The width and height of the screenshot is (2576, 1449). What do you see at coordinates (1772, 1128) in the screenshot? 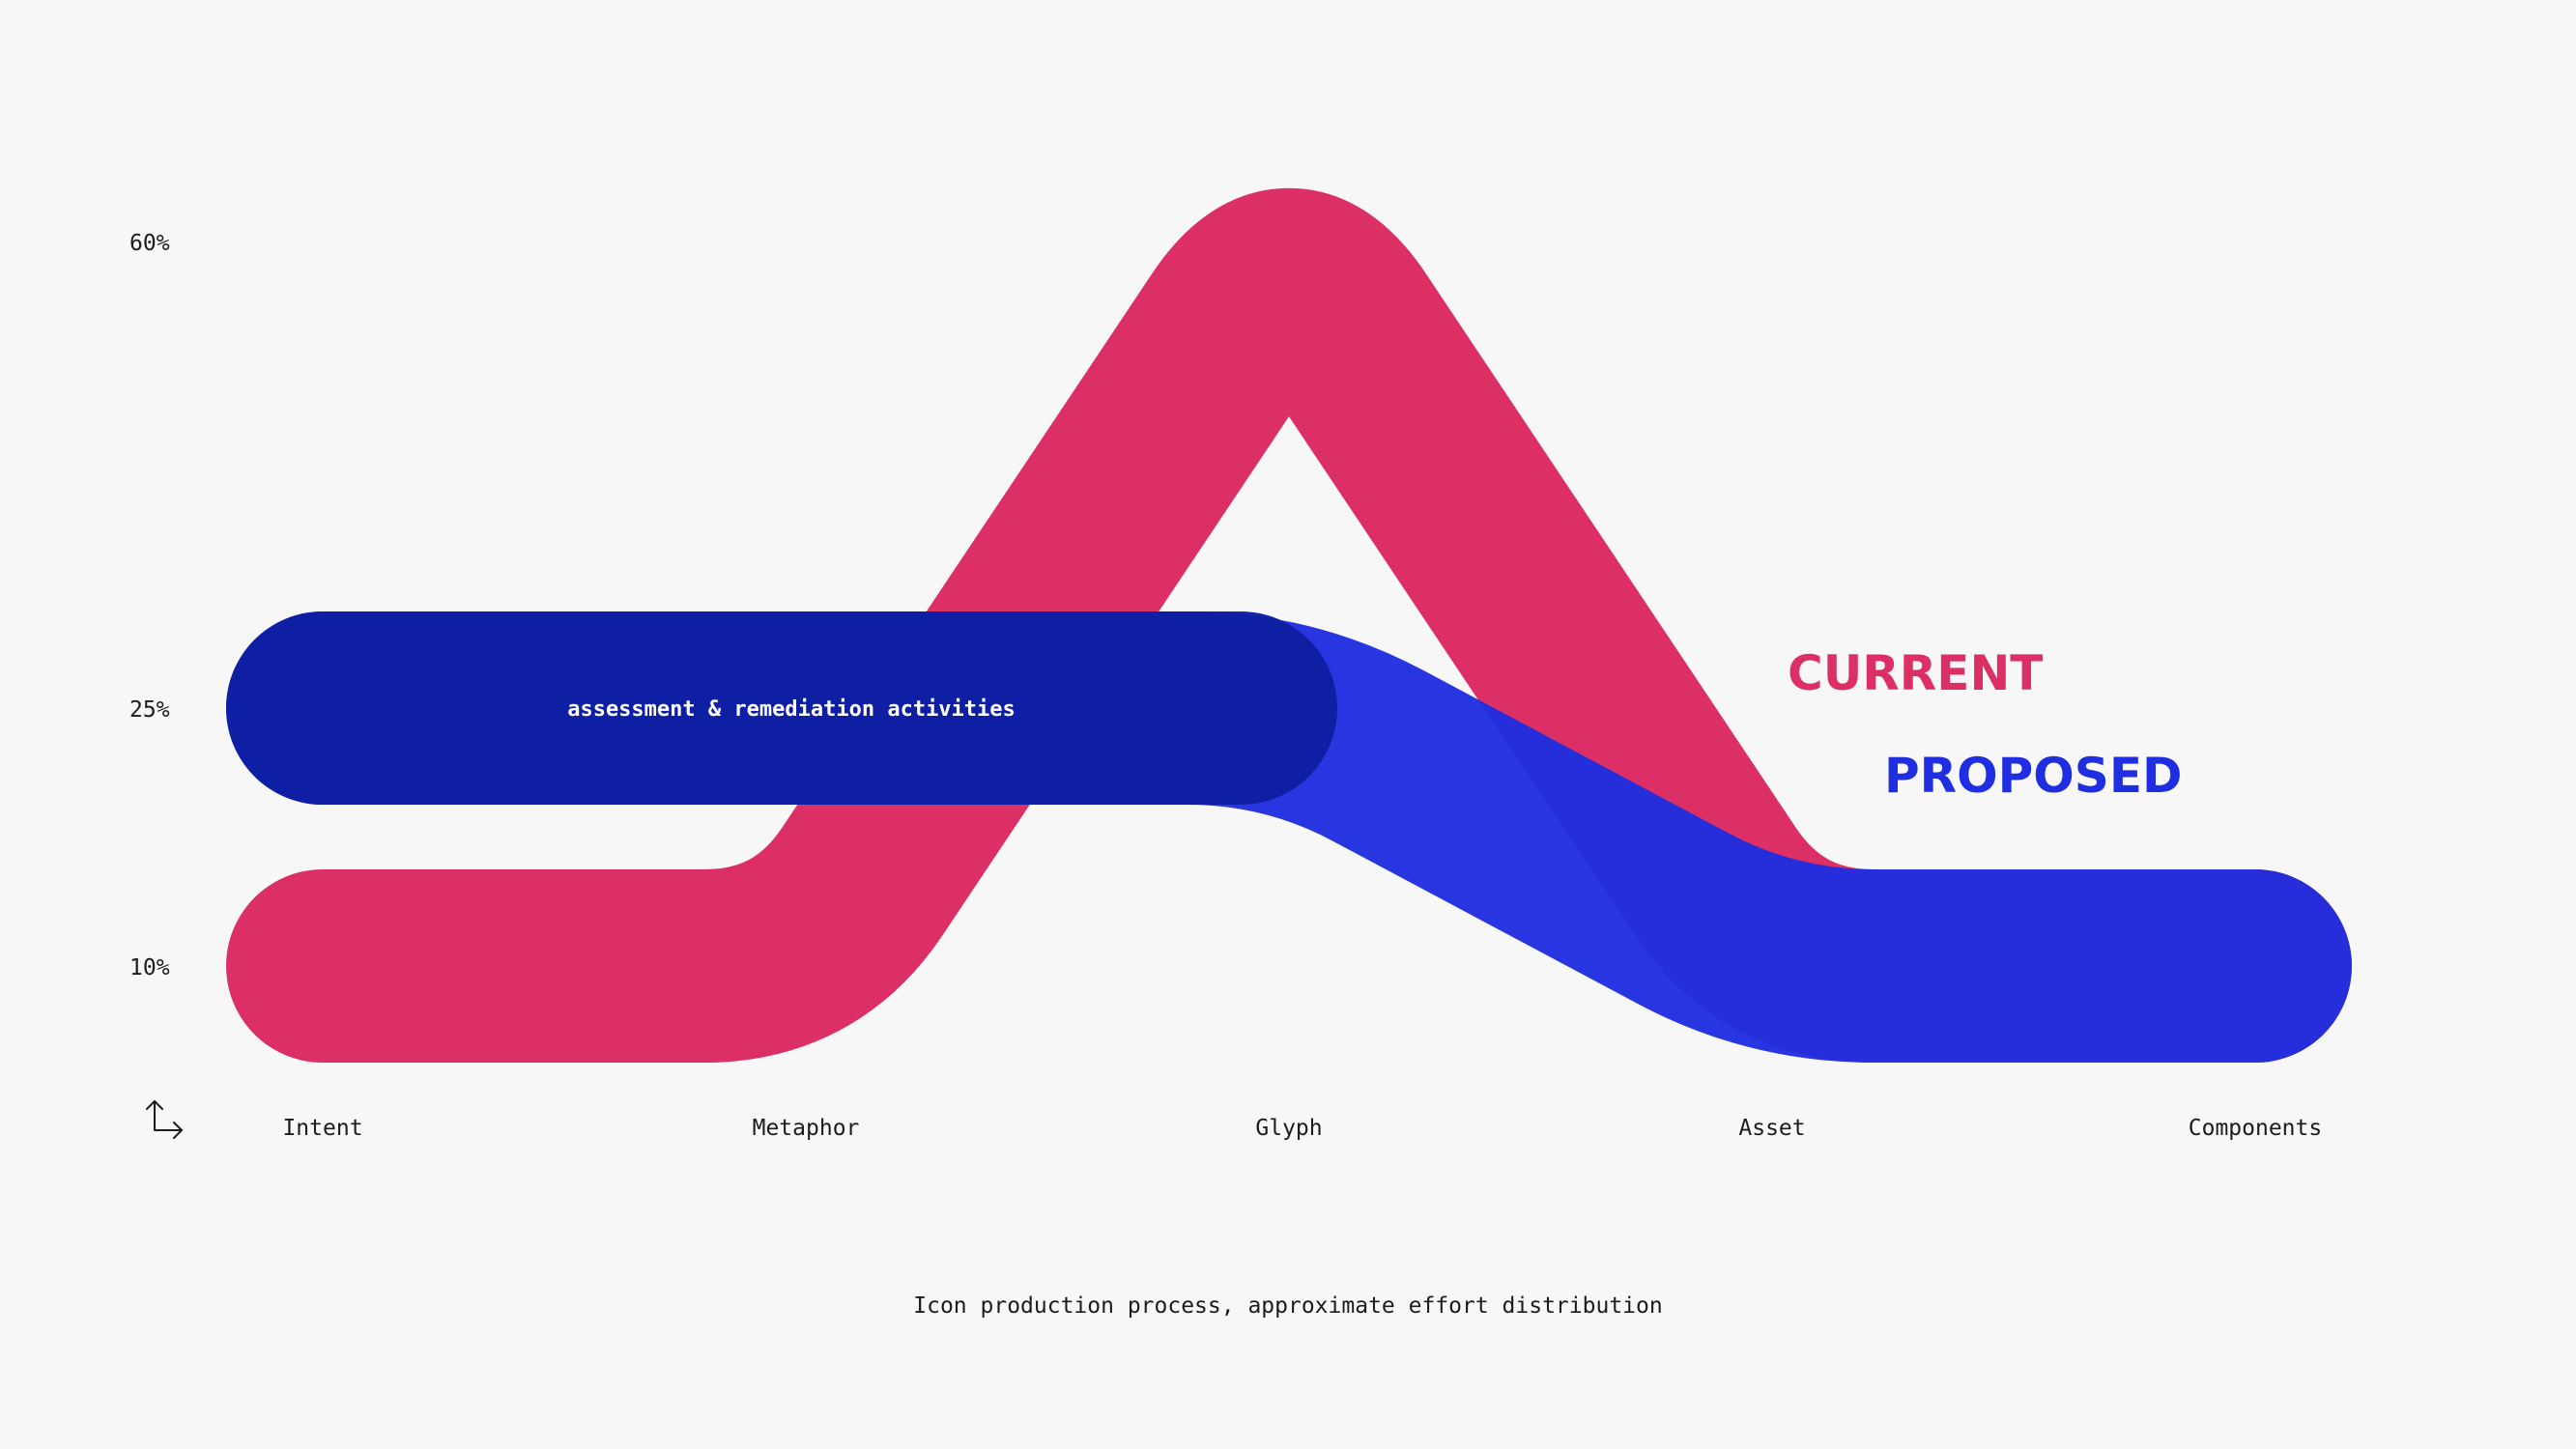
I see `x-tick-label: Asset` at bounding box center [1772, 1128].